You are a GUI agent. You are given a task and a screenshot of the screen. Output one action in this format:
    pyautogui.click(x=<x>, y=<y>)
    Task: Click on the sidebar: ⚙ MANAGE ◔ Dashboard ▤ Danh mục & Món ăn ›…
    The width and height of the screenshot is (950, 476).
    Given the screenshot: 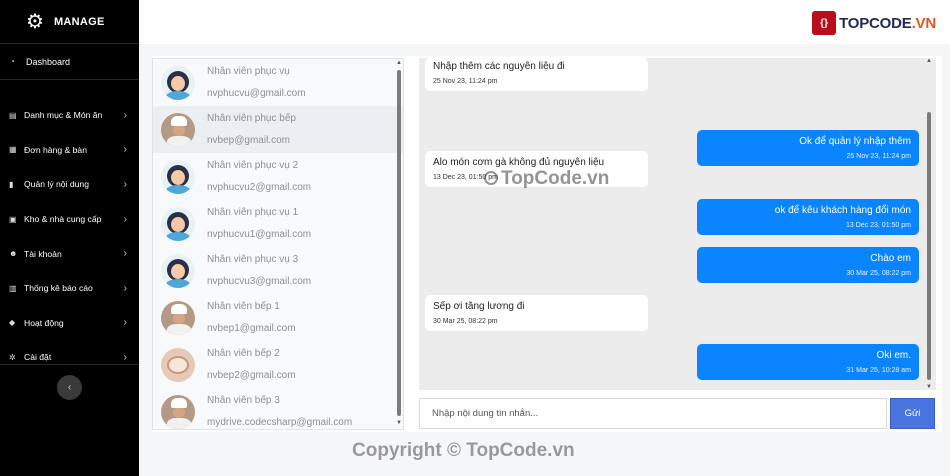 What is the action you would take?
    pyautogui.click(x=69, y=238)
    